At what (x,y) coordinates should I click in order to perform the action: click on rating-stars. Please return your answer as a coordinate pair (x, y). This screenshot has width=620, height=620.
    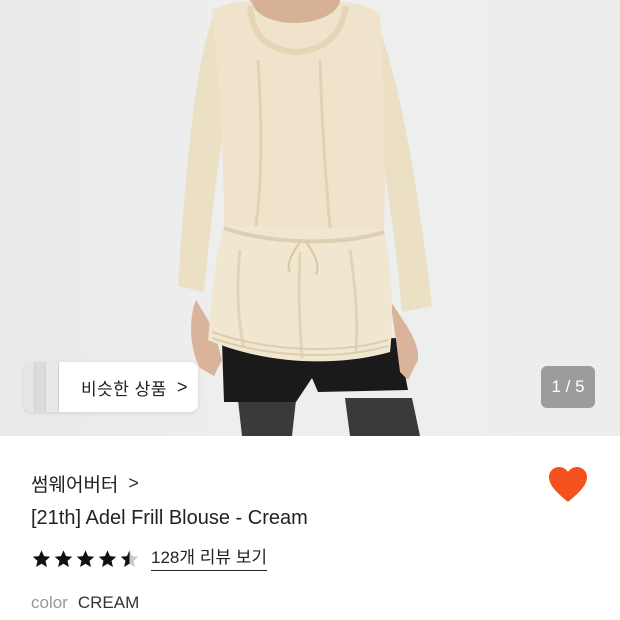
    Looking at the image, I should click on (86, 559).